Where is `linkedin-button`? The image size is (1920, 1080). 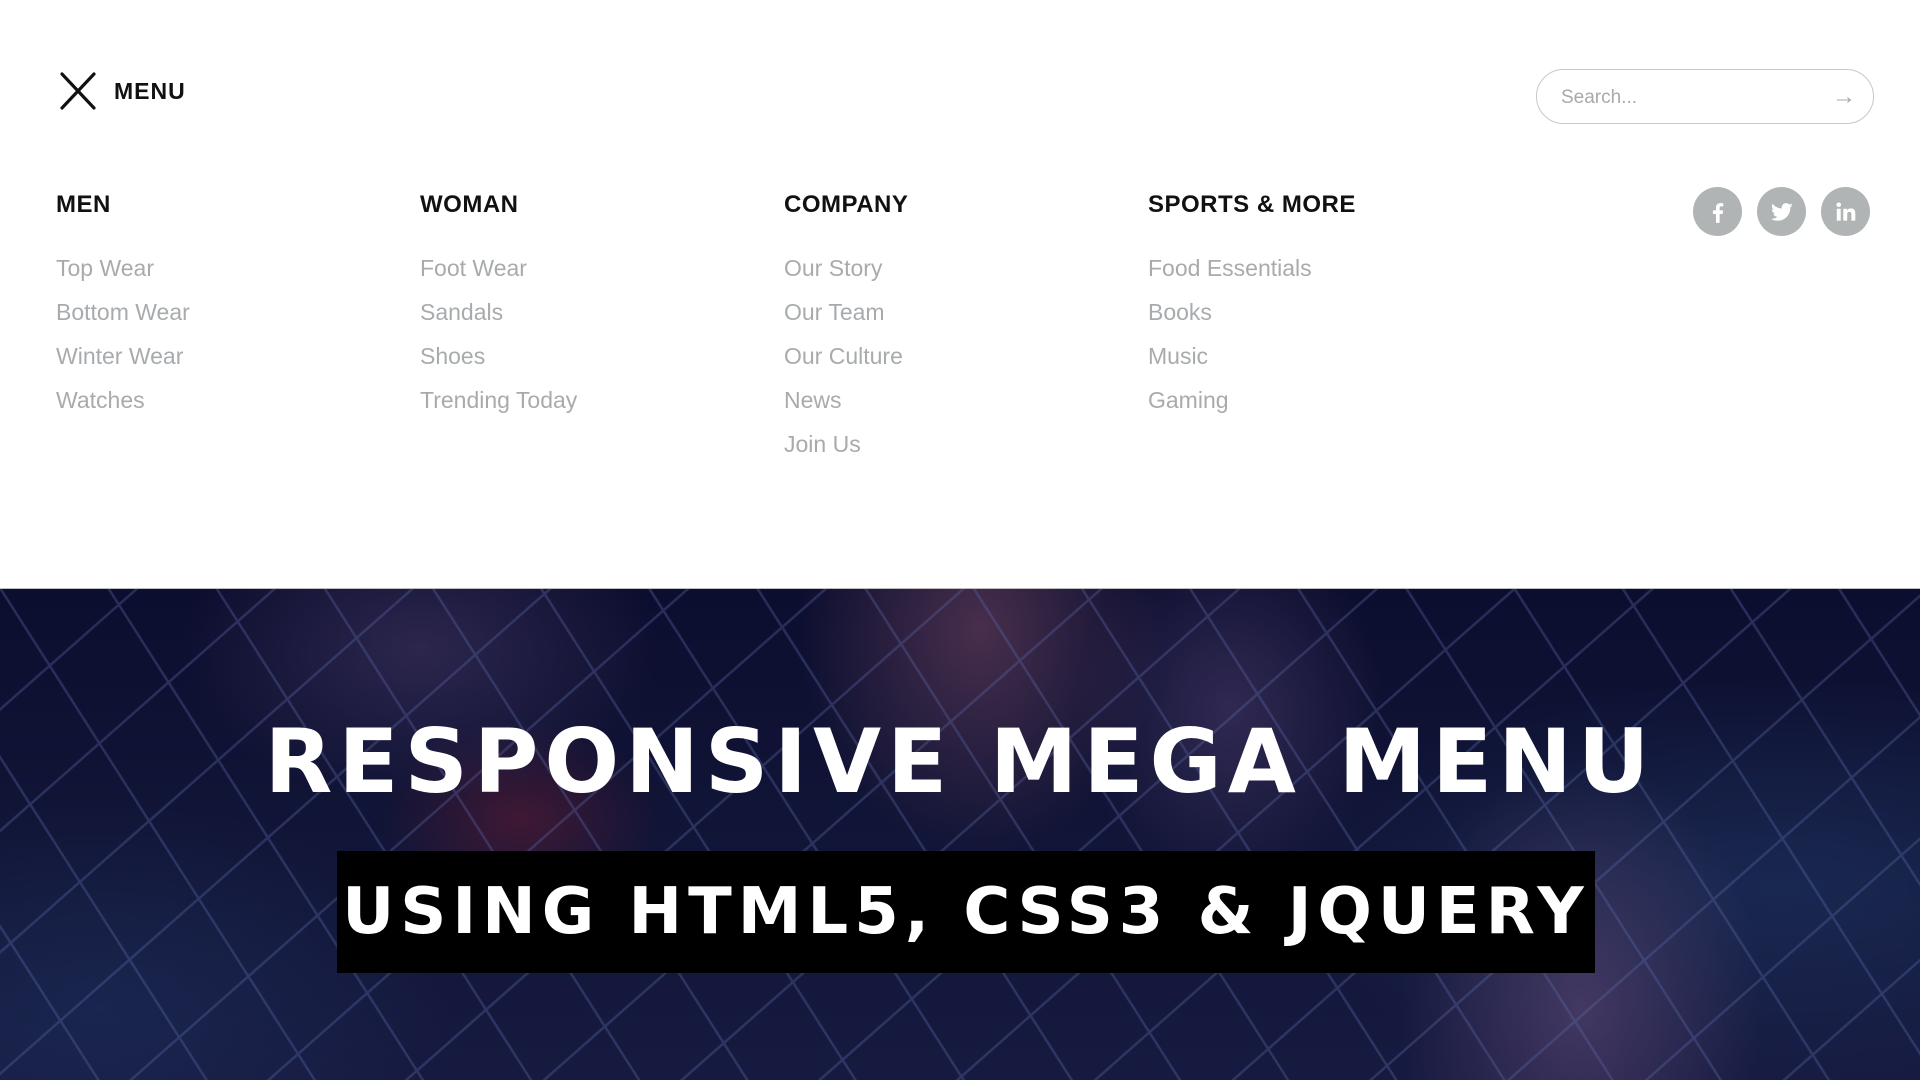
linkedin-button is located at coordinates (1845, 211).